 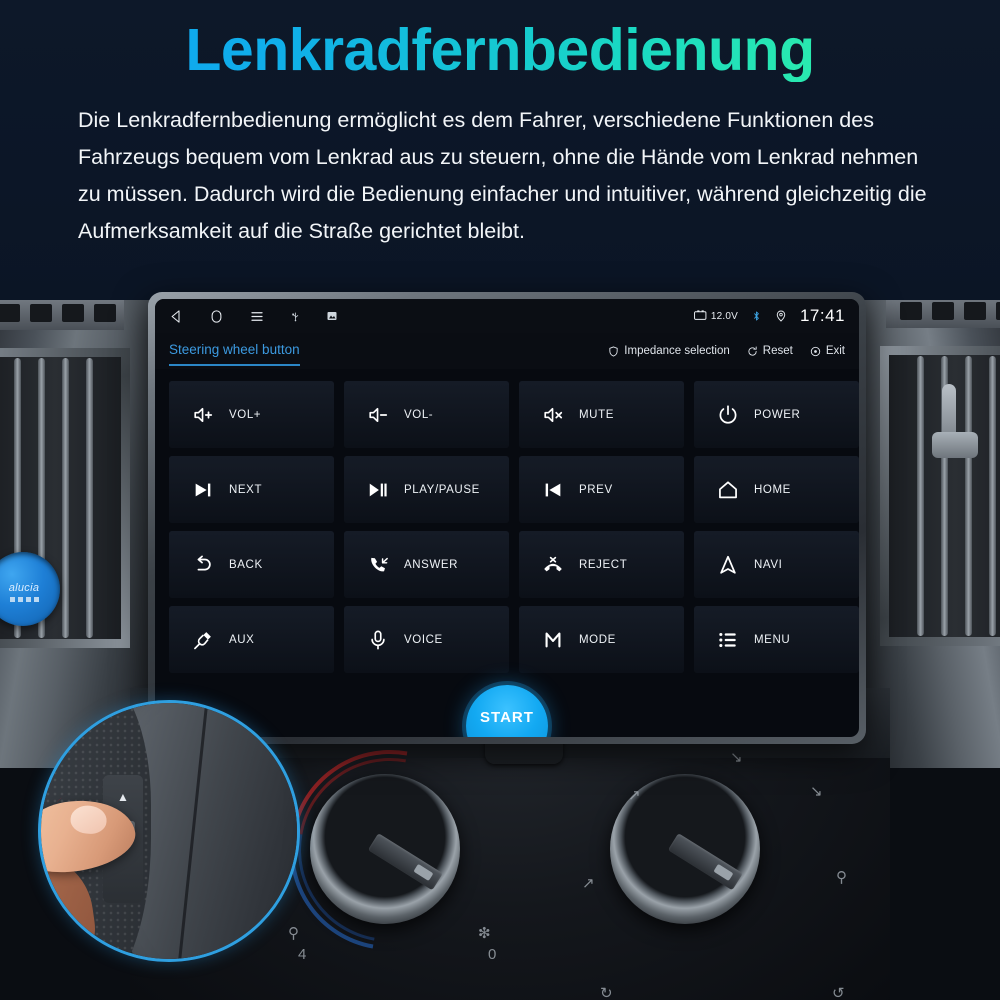 What do you see at coordinates (613, 351) in the screenshot?
I see `shield-icon` at bounding box center [613, 351].